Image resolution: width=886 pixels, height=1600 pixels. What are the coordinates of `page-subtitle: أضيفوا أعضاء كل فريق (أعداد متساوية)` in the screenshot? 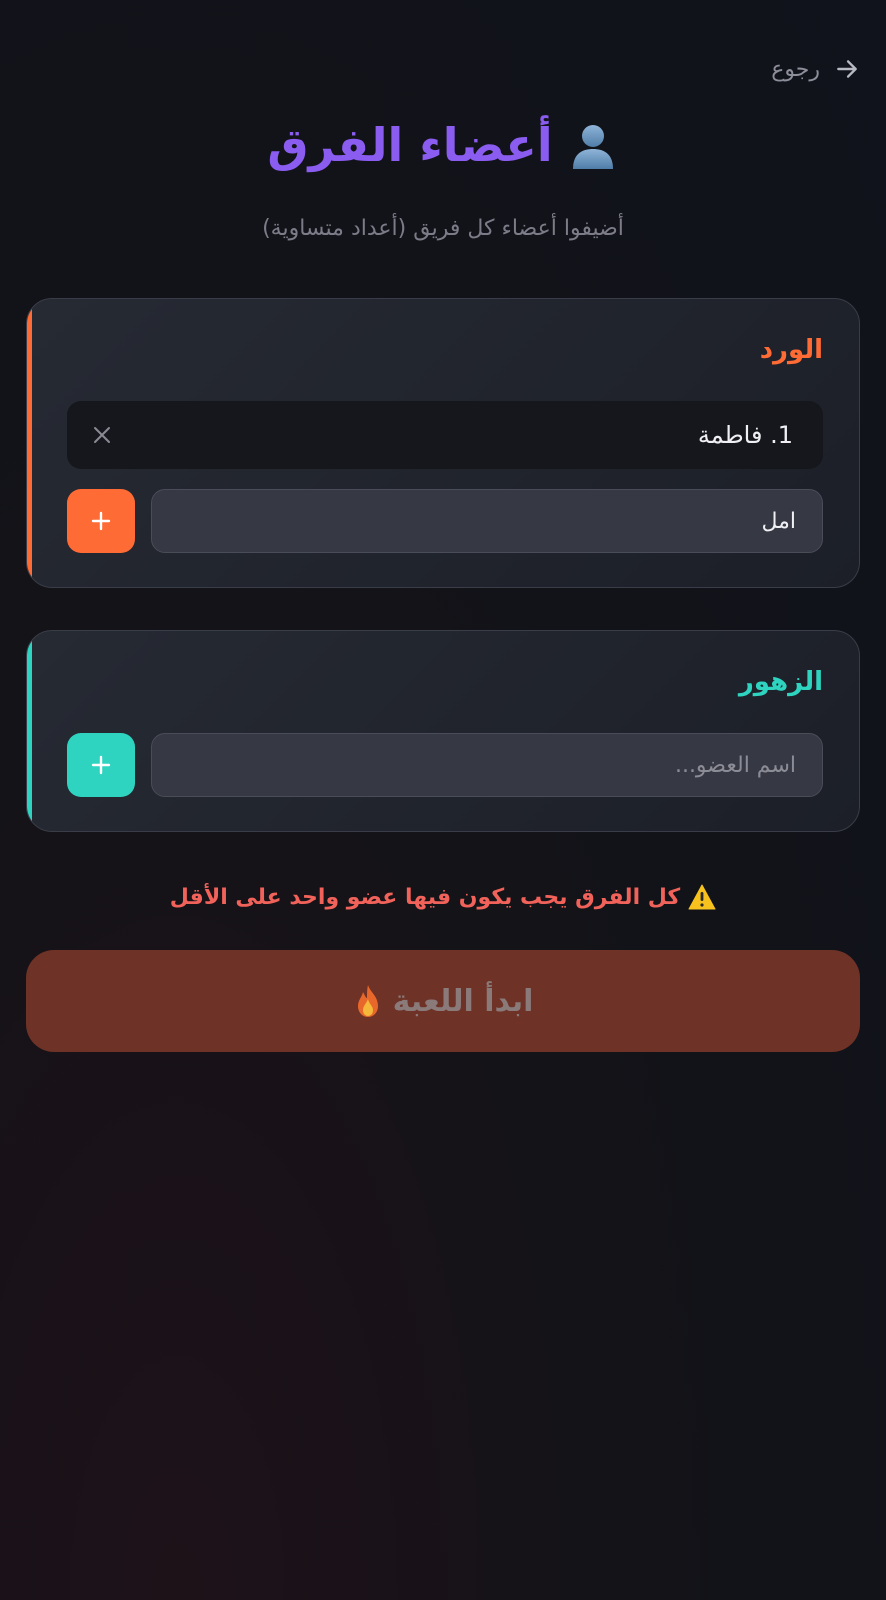 It's located at (443, 228).